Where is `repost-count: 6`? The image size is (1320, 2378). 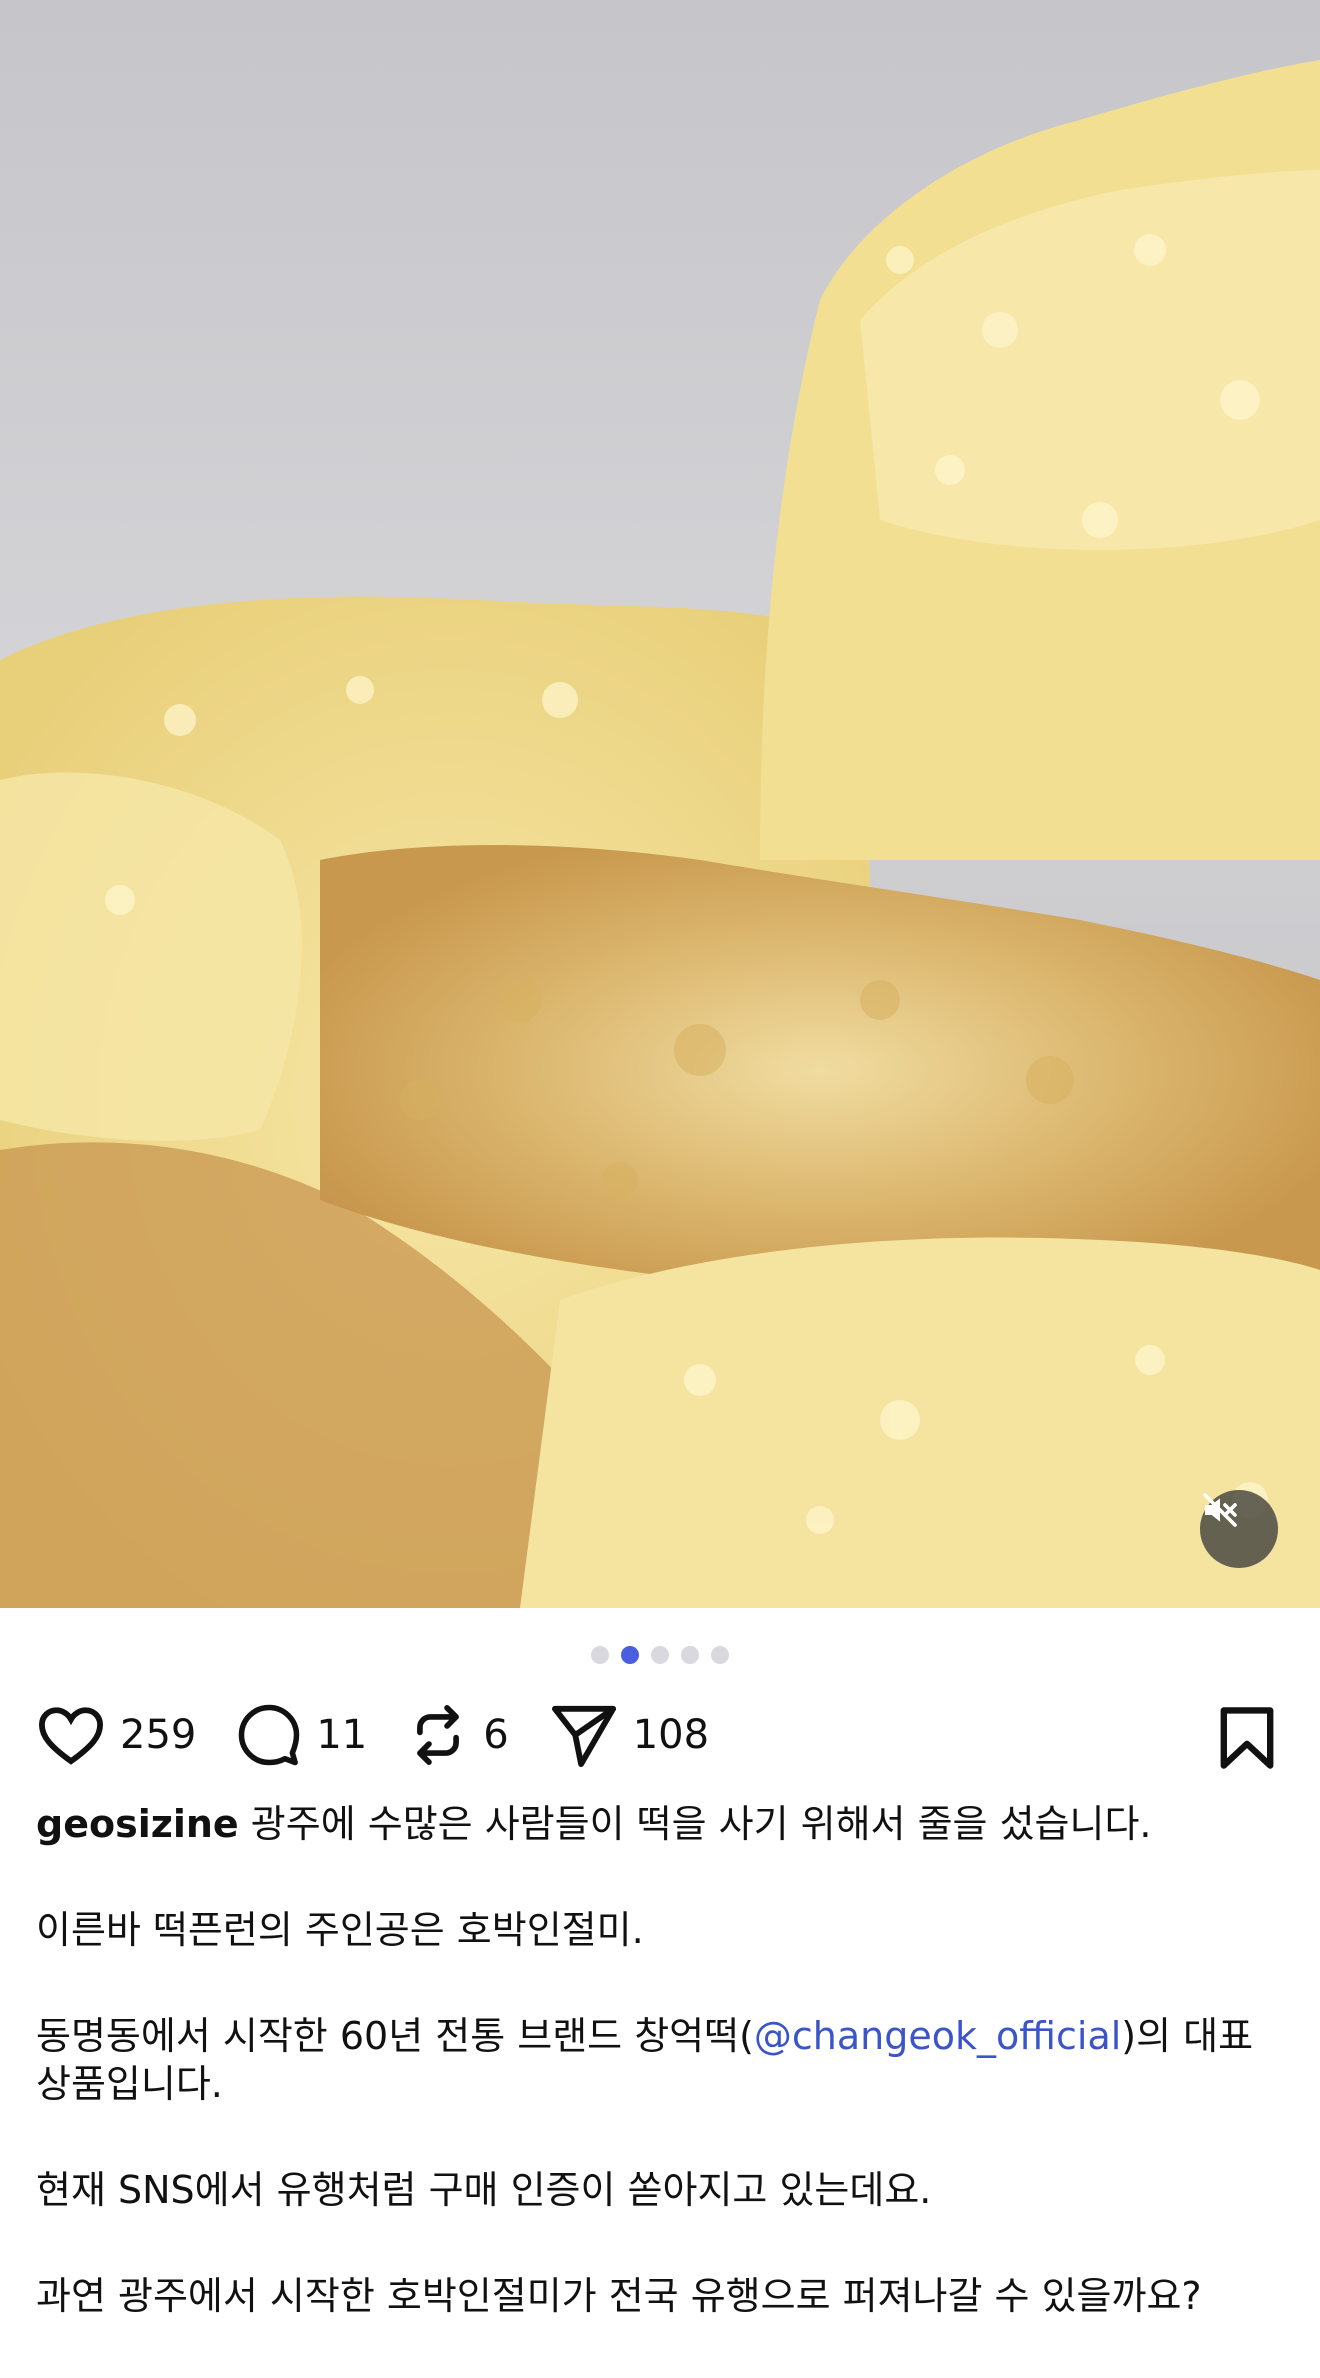 repost-count: 6 is located at coordinates (496, 1735).